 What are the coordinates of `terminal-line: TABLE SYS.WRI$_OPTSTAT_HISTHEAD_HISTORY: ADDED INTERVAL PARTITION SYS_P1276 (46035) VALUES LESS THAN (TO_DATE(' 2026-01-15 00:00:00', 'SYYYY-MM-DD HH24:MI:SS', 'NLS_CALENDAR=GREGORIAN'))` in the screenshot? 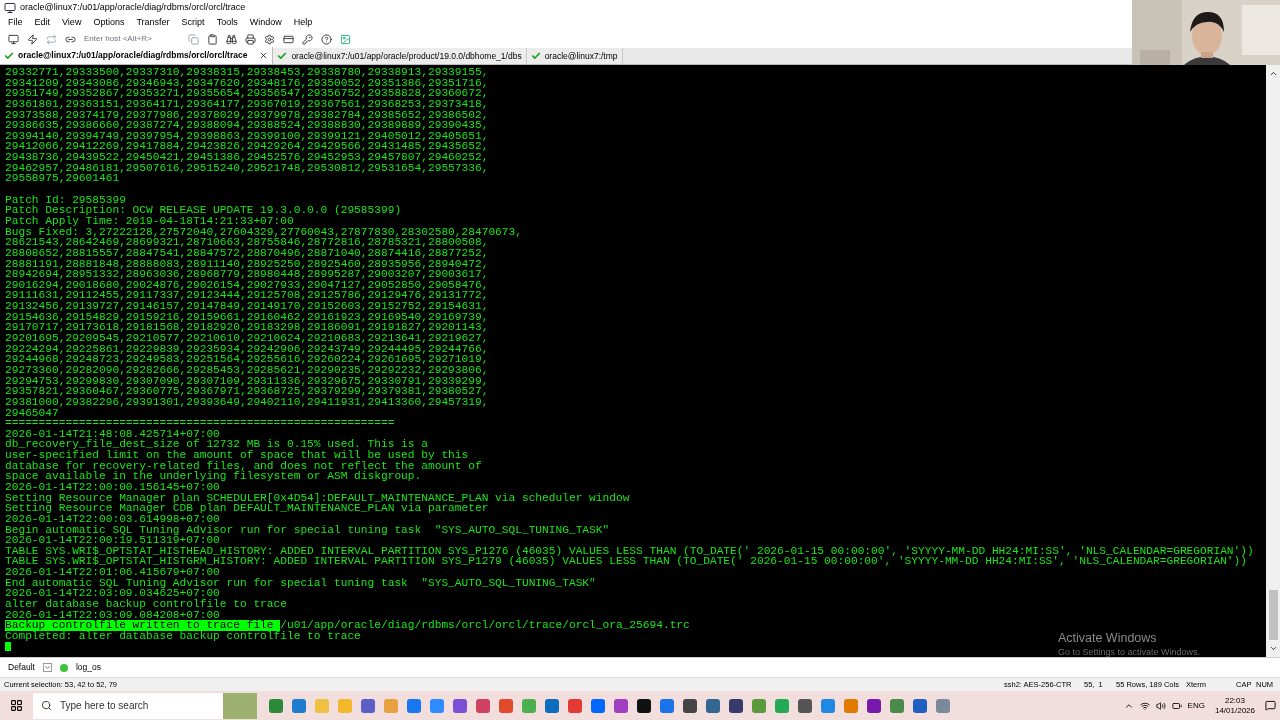 It's located at (629, 551).